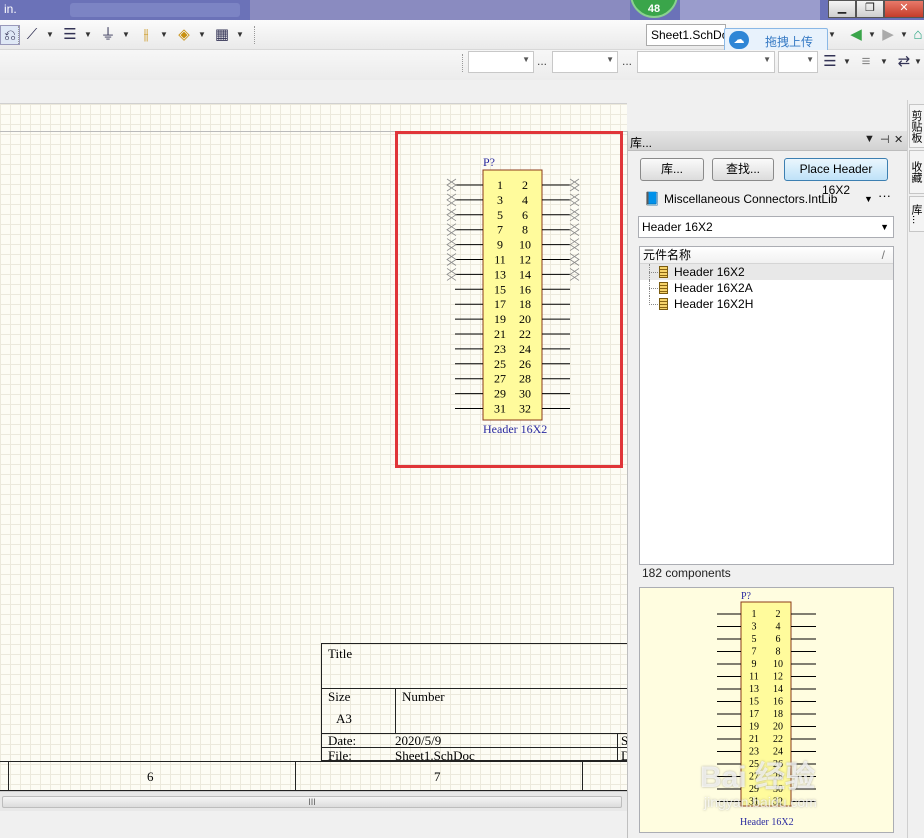 Image resolution: width=924 pixels, height=838 pixels. What do you see at coordinates (667, 255) in the screenshot?
I see `column-header-label: 元件名称` at bounding box center [667, 255].